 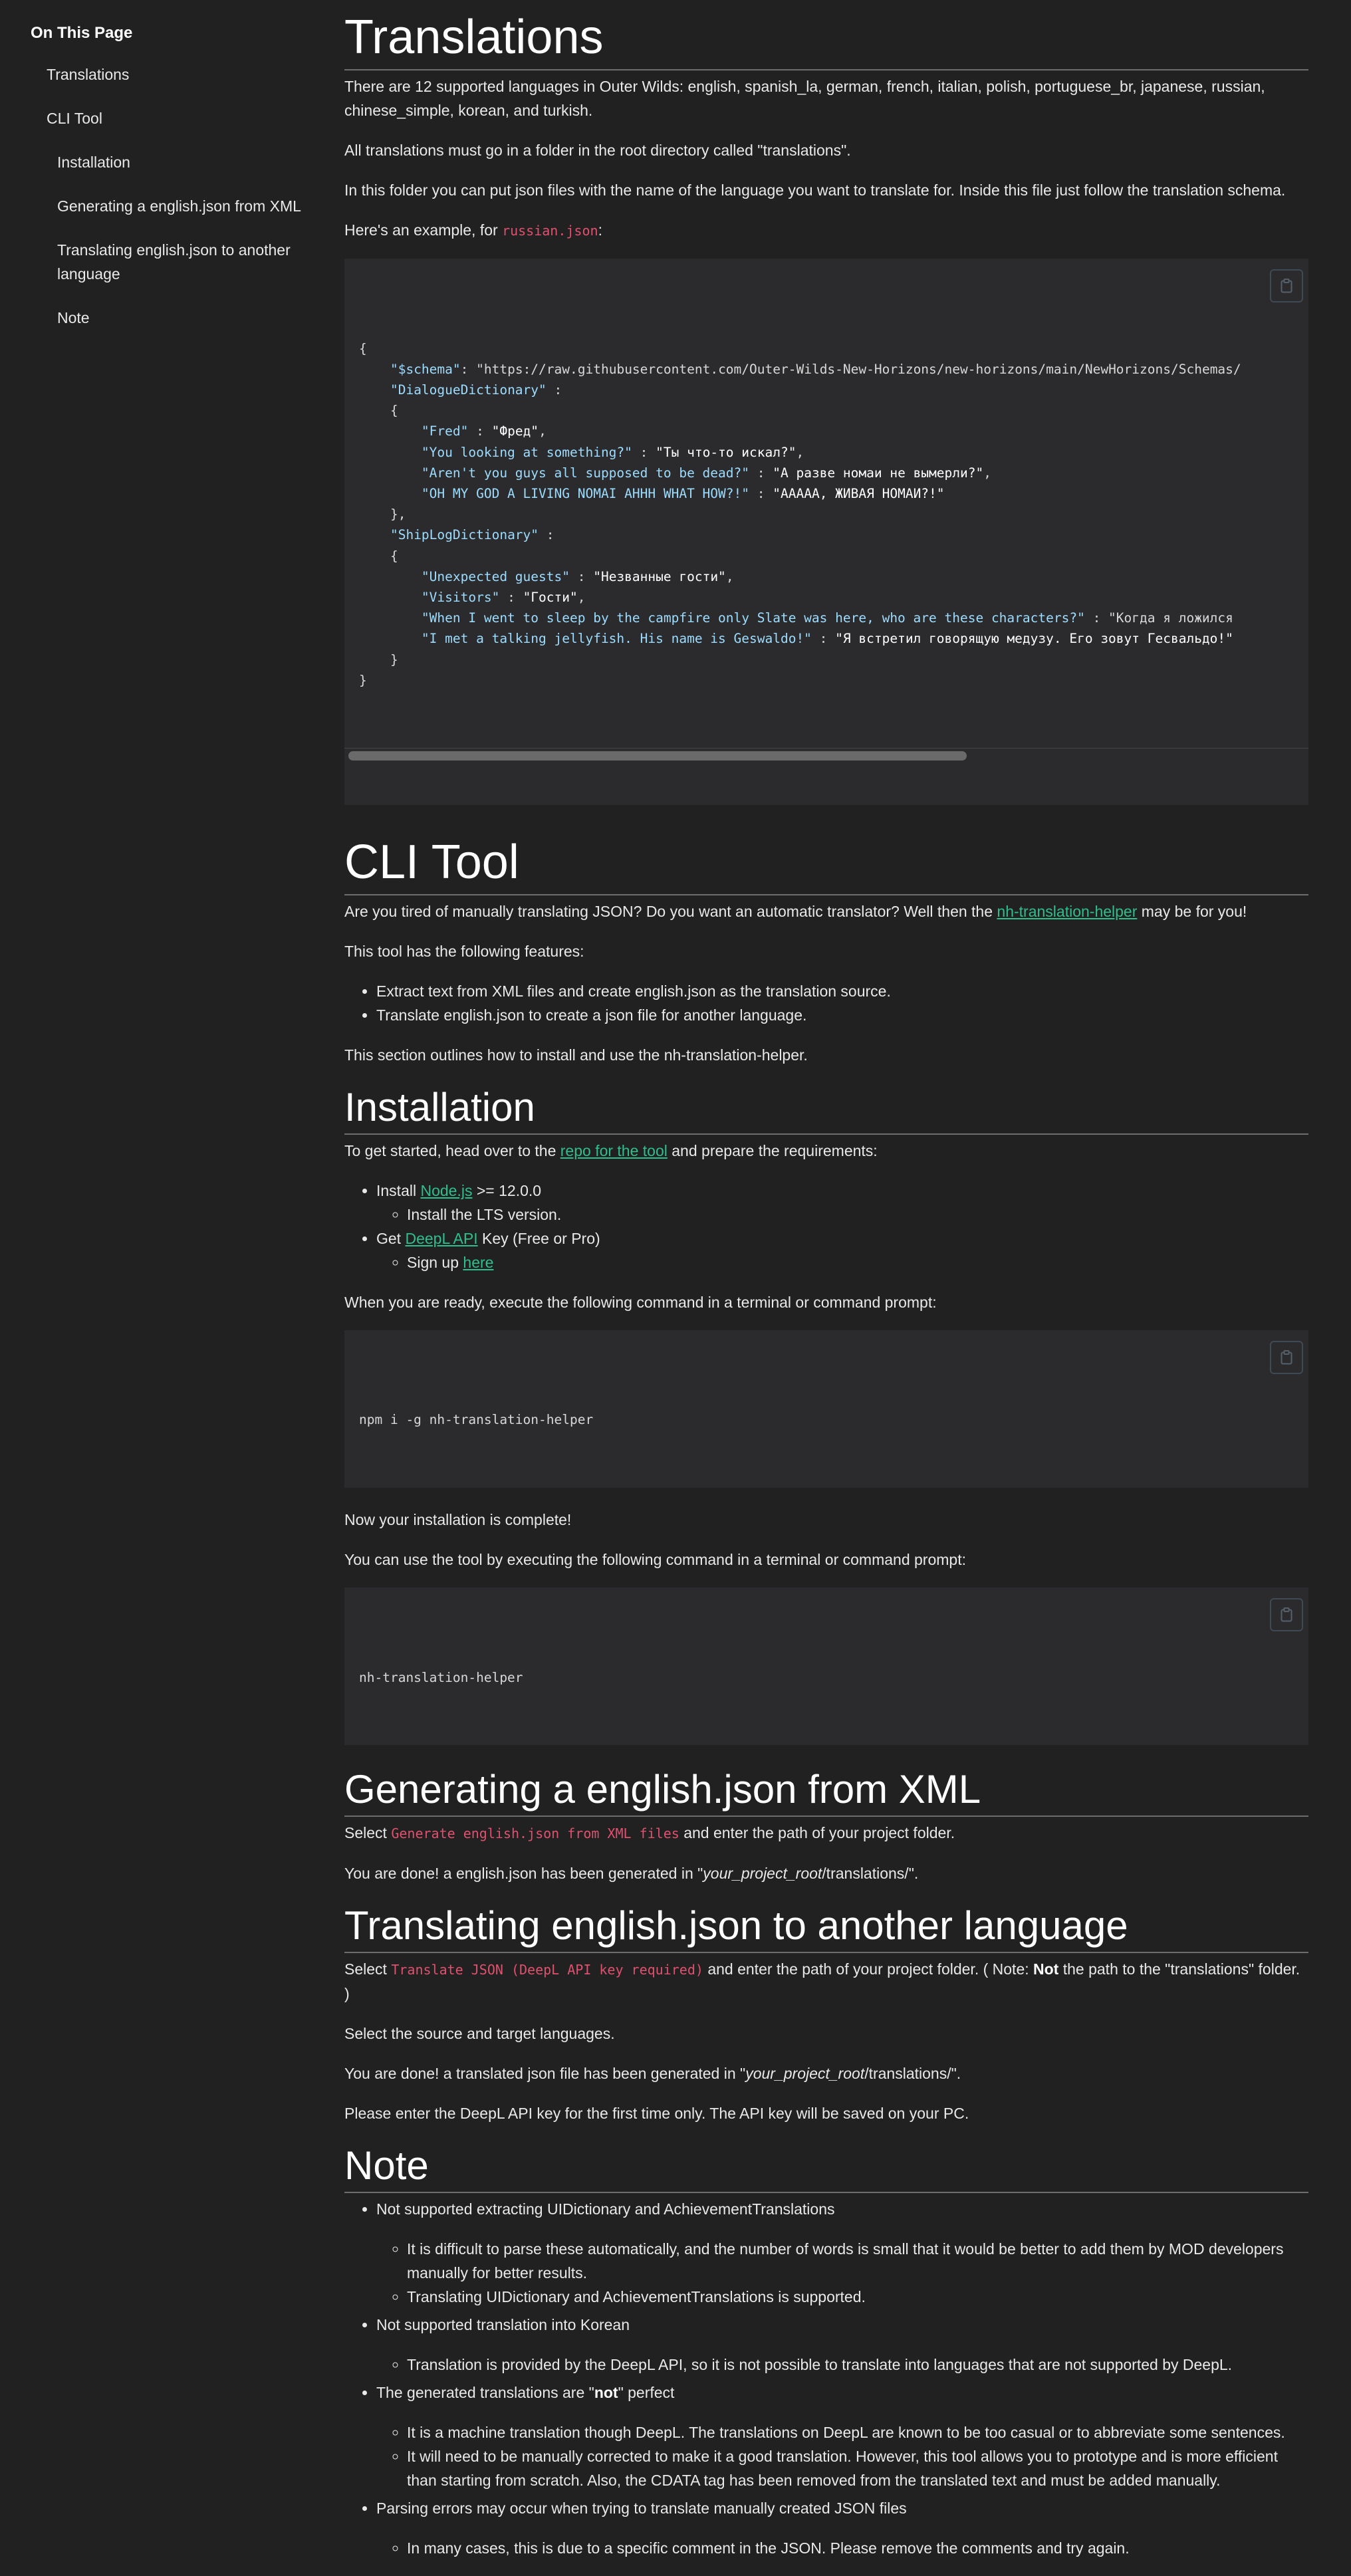 I want to click on list-item: Sign up here, so click(x=857, y=1262).